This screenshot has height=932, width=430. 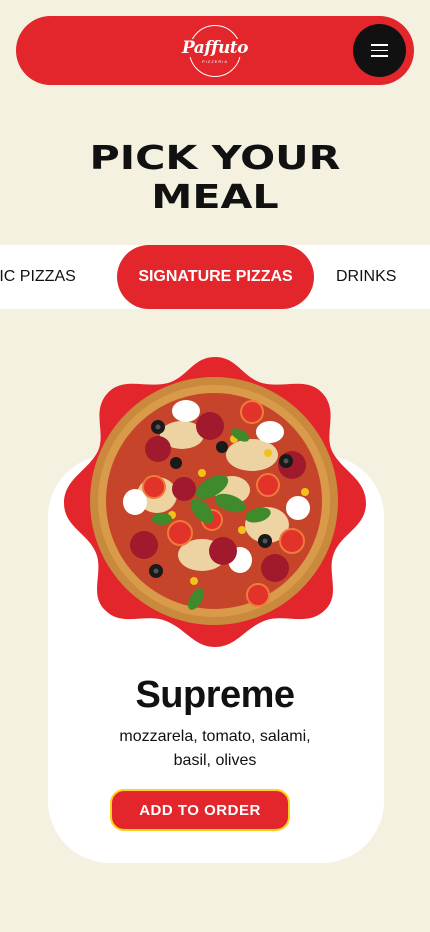 I want to click on category-tabs: SSIC PIZZAS SIGNATURE PIZZAS DRINKS, so click(x=215, y=277).